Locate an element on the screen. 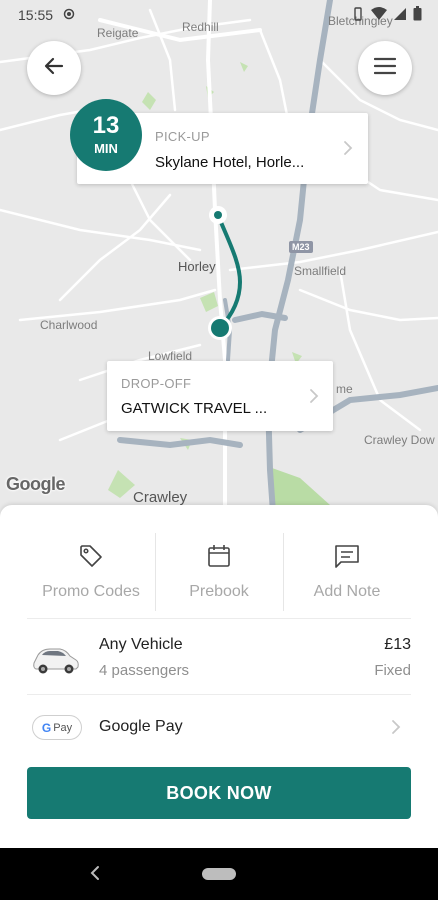 This screenshot has height=900, width=438. status-time: 15:55 is located at coordinates (36, 15).